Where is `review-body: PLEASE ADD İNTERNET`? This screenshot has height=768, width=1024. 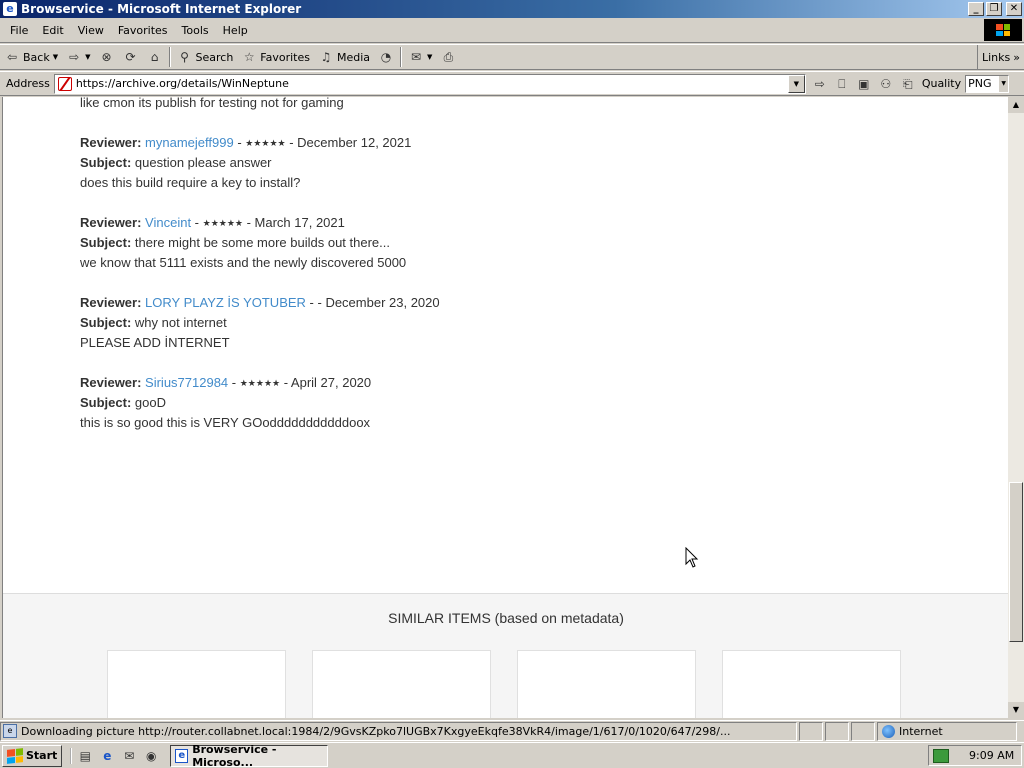
review-body: PLEASE ADD İNTERNET is located at coordinates (155, 342).